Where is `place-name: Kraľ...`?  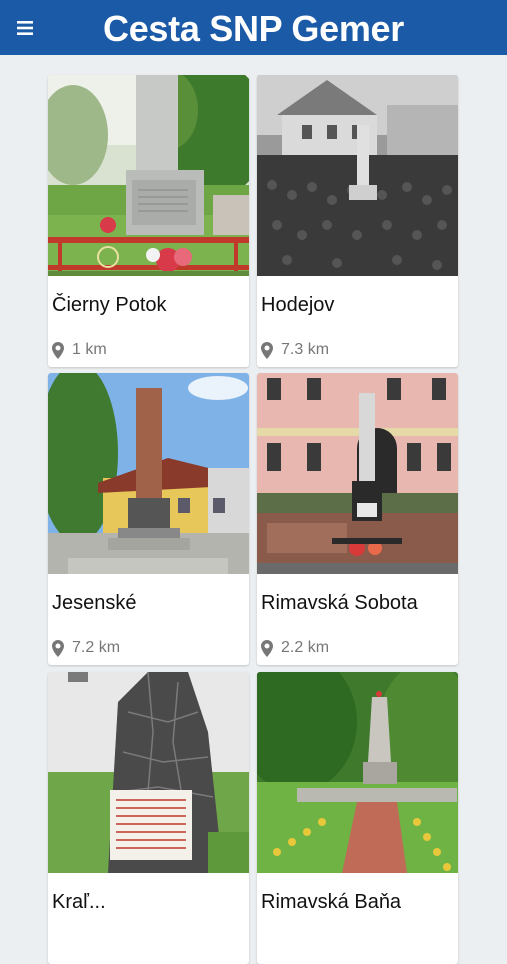
place-name: Kraľ... is located at coordinates (79, 902).